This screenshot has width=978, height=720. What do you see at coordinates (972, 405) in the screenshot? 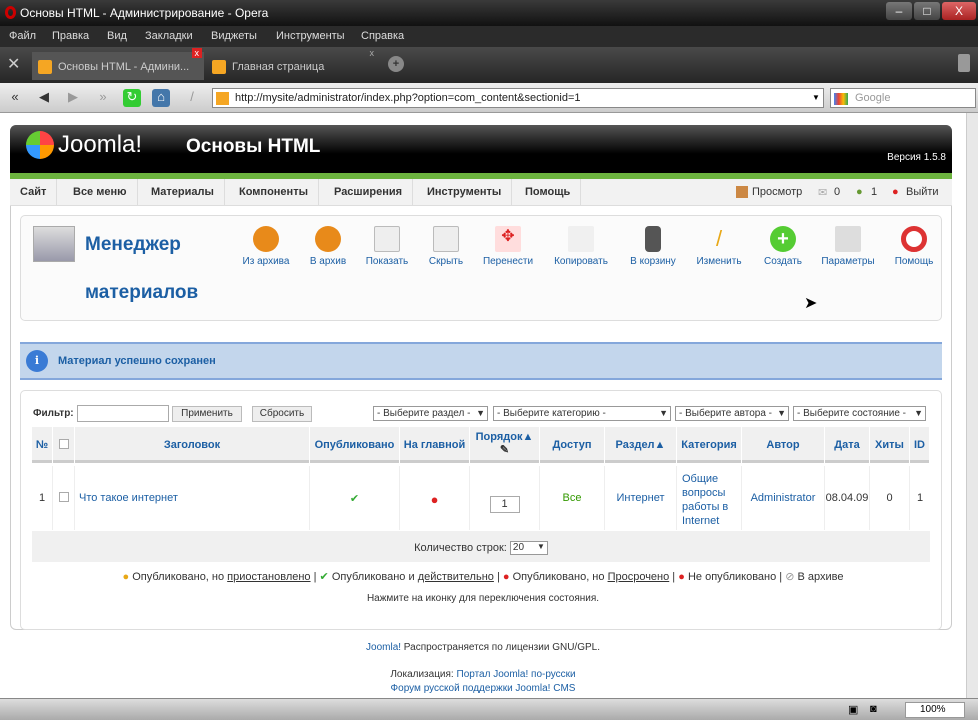
I see `vertical-scrollbar` at bounding box center [972, 405].